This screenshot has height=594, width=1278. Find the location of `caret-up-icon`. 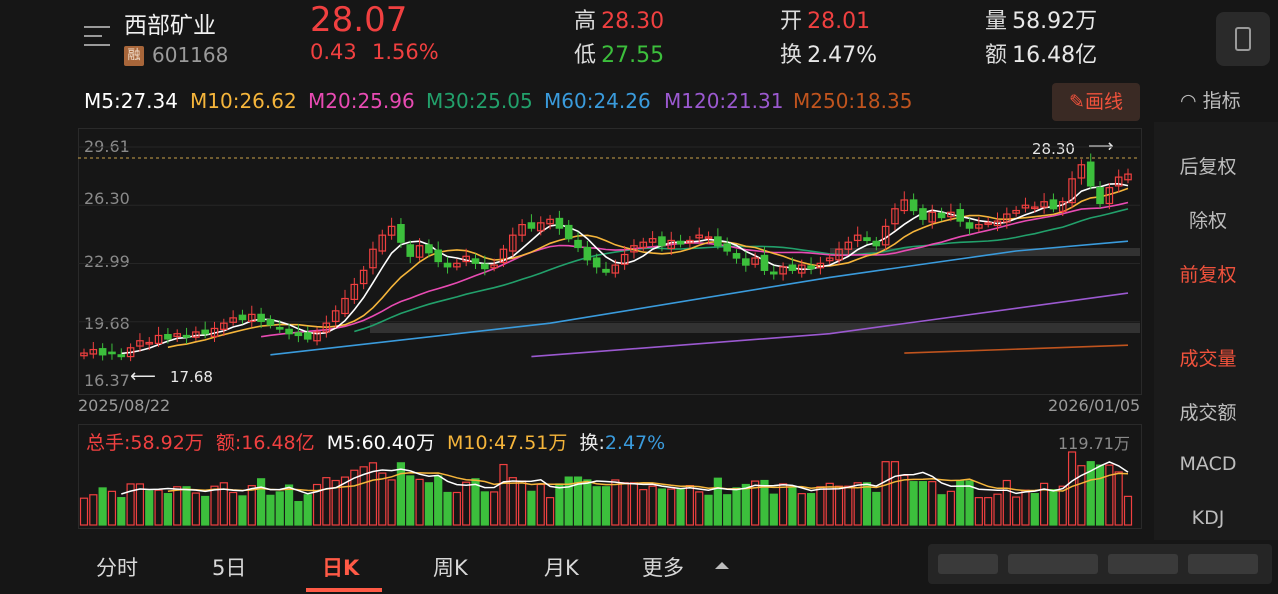

caret-up-icon is located at coordinates (722, 565).